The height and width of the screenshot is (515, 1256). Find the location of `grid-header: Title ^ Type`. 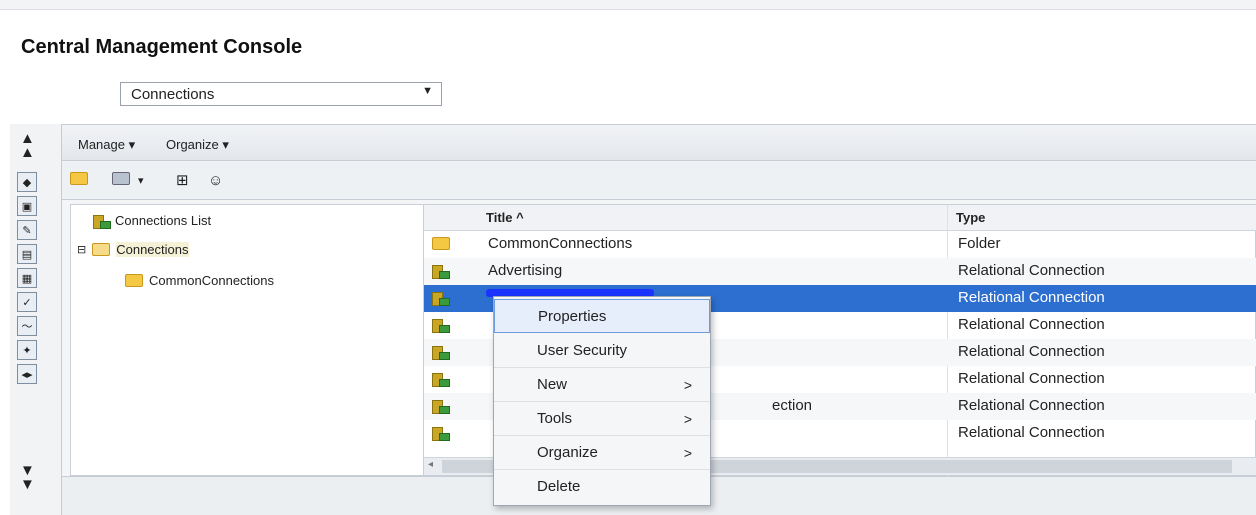

grid-header: Title ^ Type is located at coordinates (840, 218).